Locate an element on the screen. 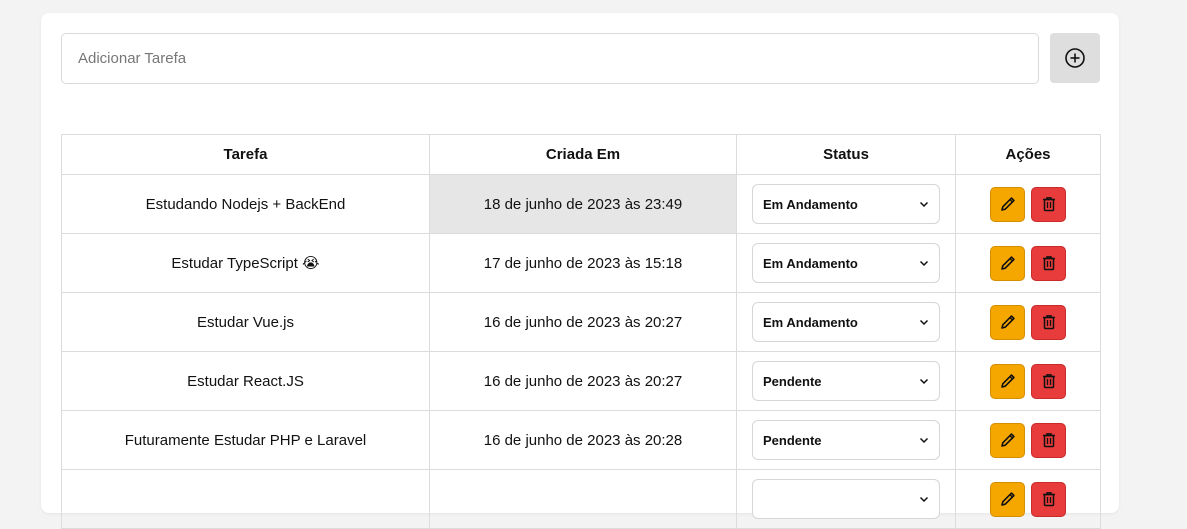 The image size is (1187, 529). status-cell is located at coordinates (846, 499).